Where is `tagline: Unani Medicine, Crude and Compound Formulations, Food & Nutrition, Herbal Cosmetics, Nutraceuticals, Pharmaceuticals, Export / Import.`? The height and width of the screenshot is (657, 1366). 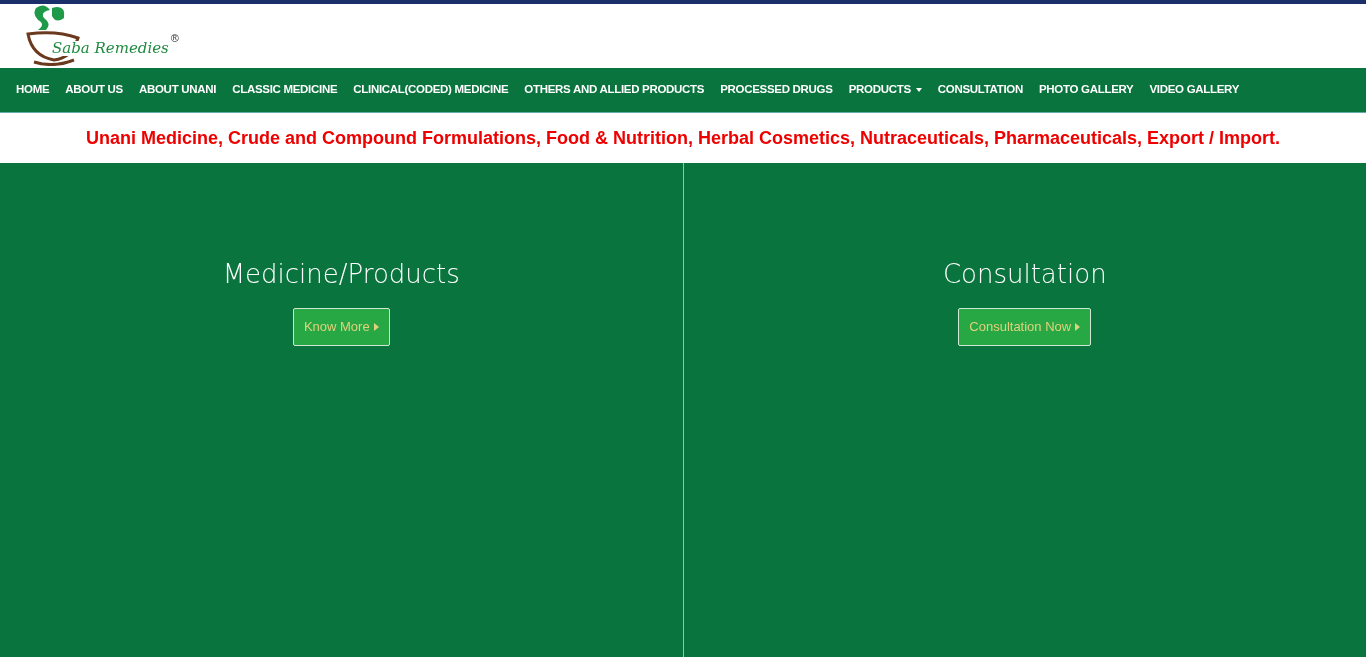
tagline: Unani Medicine, Crude and Compound Formulations, Food & Nutrition, Herbal Cosmetics, Nutraceuticals, Pharmaceuticals, Export / Import. is located at coordinates (683, 138).